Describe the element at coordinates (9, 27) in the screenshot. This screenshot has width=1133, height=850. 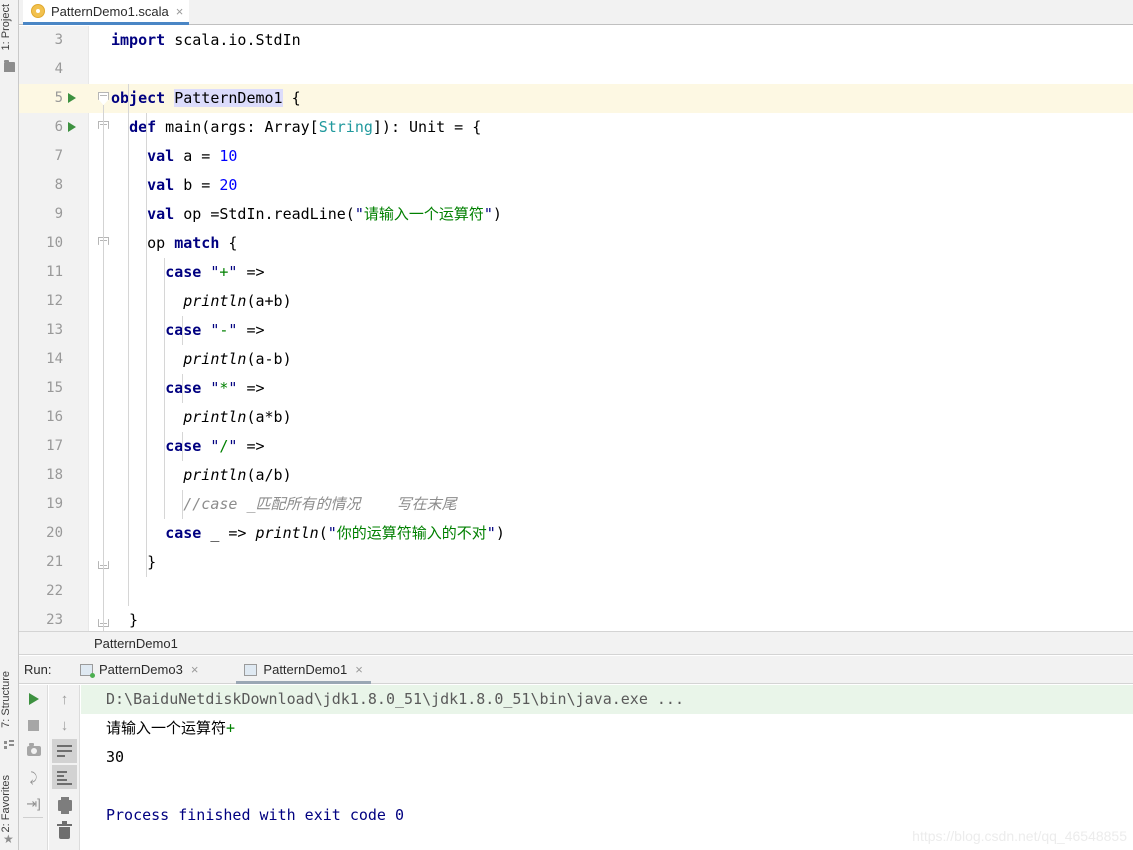
I see `tool-button-project: 1: Project` at that location.